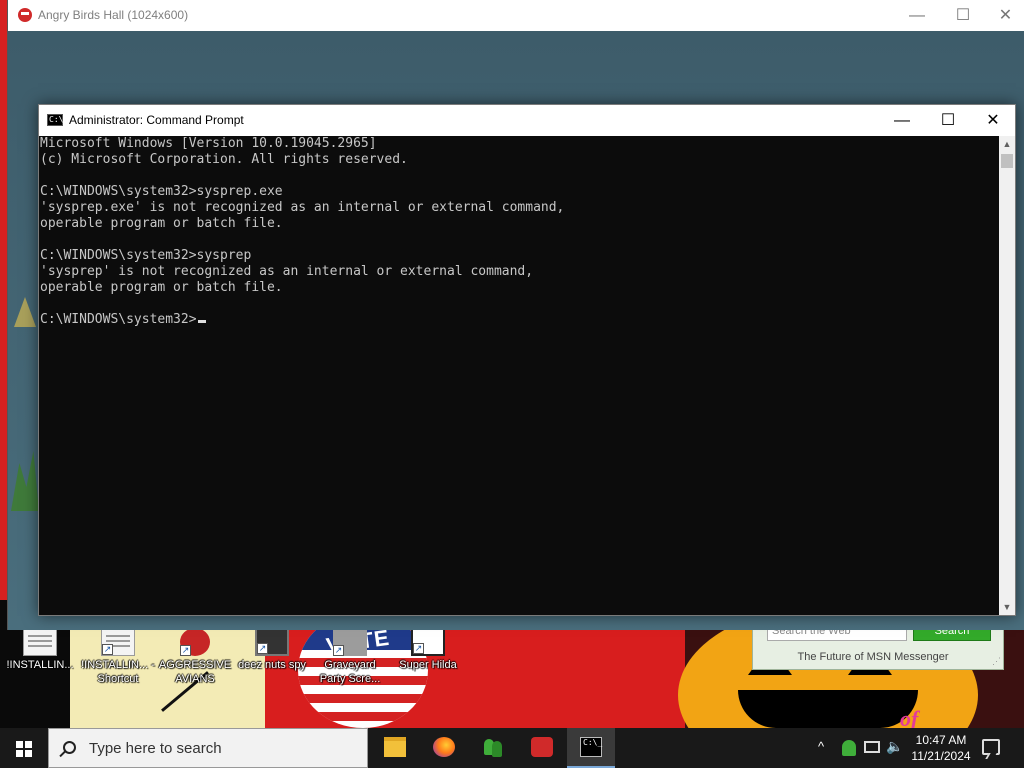 This screenshot has width=1024, height=768. I want to click on wallpaper-text: of, so click(909, 717).